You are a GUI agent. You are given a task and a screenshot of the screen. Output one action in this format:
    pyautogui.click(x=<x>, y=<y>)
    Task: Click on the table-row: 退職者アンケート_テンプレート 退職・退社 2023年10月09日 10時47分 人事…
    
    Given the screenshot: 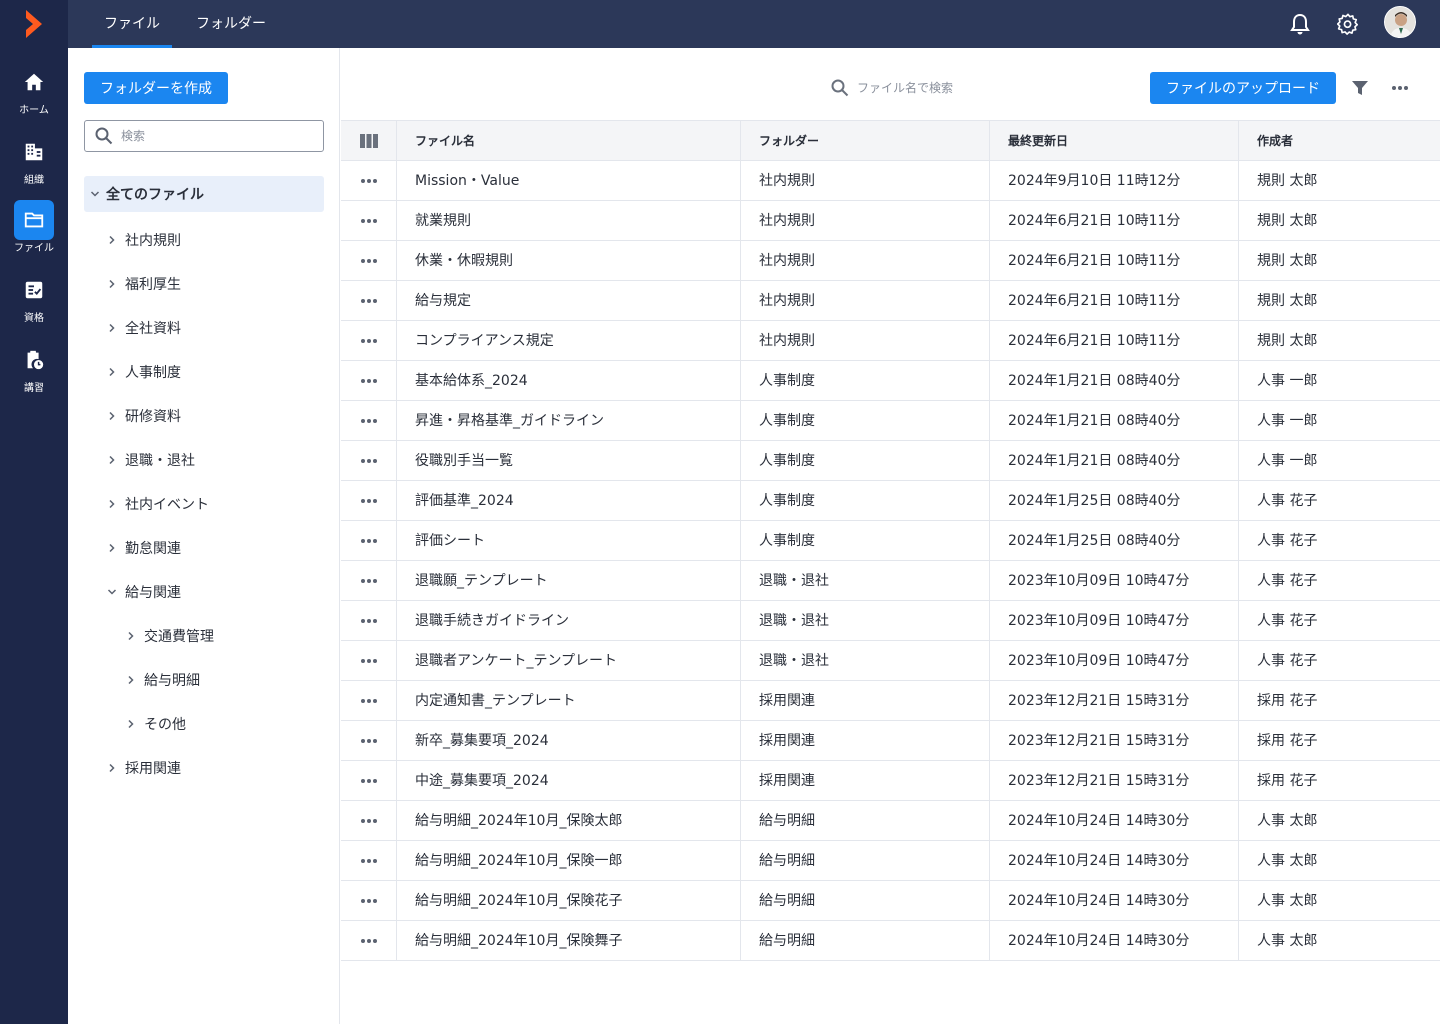 What is the action you would take?
    pyautogui.click(x=890, y=661)
    